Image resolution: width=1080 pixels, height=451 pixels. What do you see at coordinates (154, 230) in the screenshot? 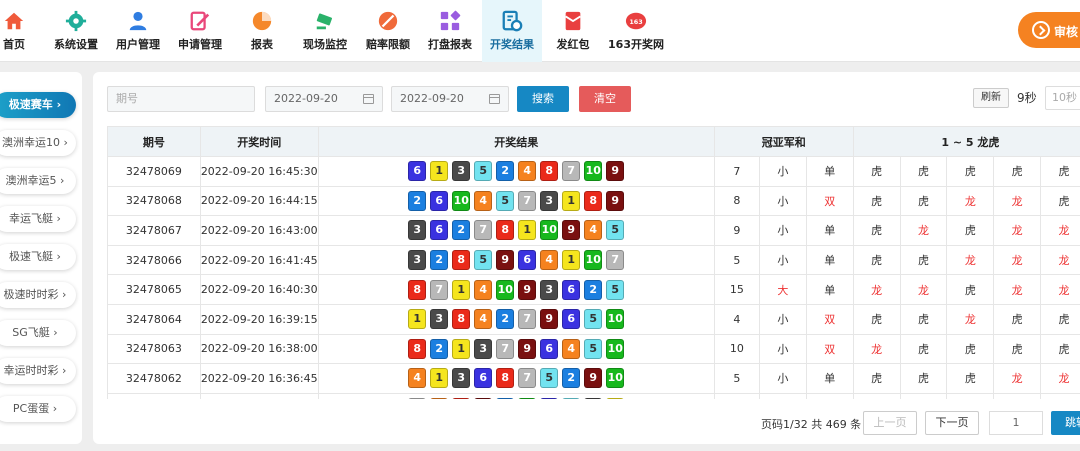
I see `issue-cell: 32478067` at bounding box center [154, 230].